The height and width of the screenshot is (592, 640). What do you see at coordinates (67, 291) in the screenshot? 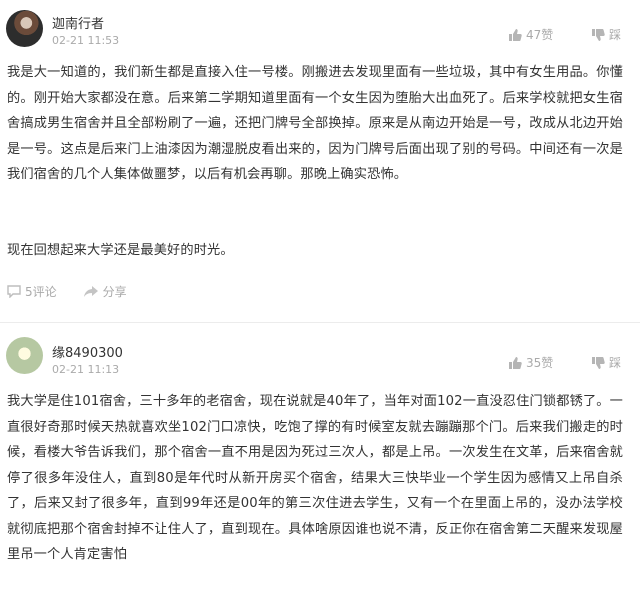
I see `comment-actions: 5评论 分享` at bounding box center [67, 291].